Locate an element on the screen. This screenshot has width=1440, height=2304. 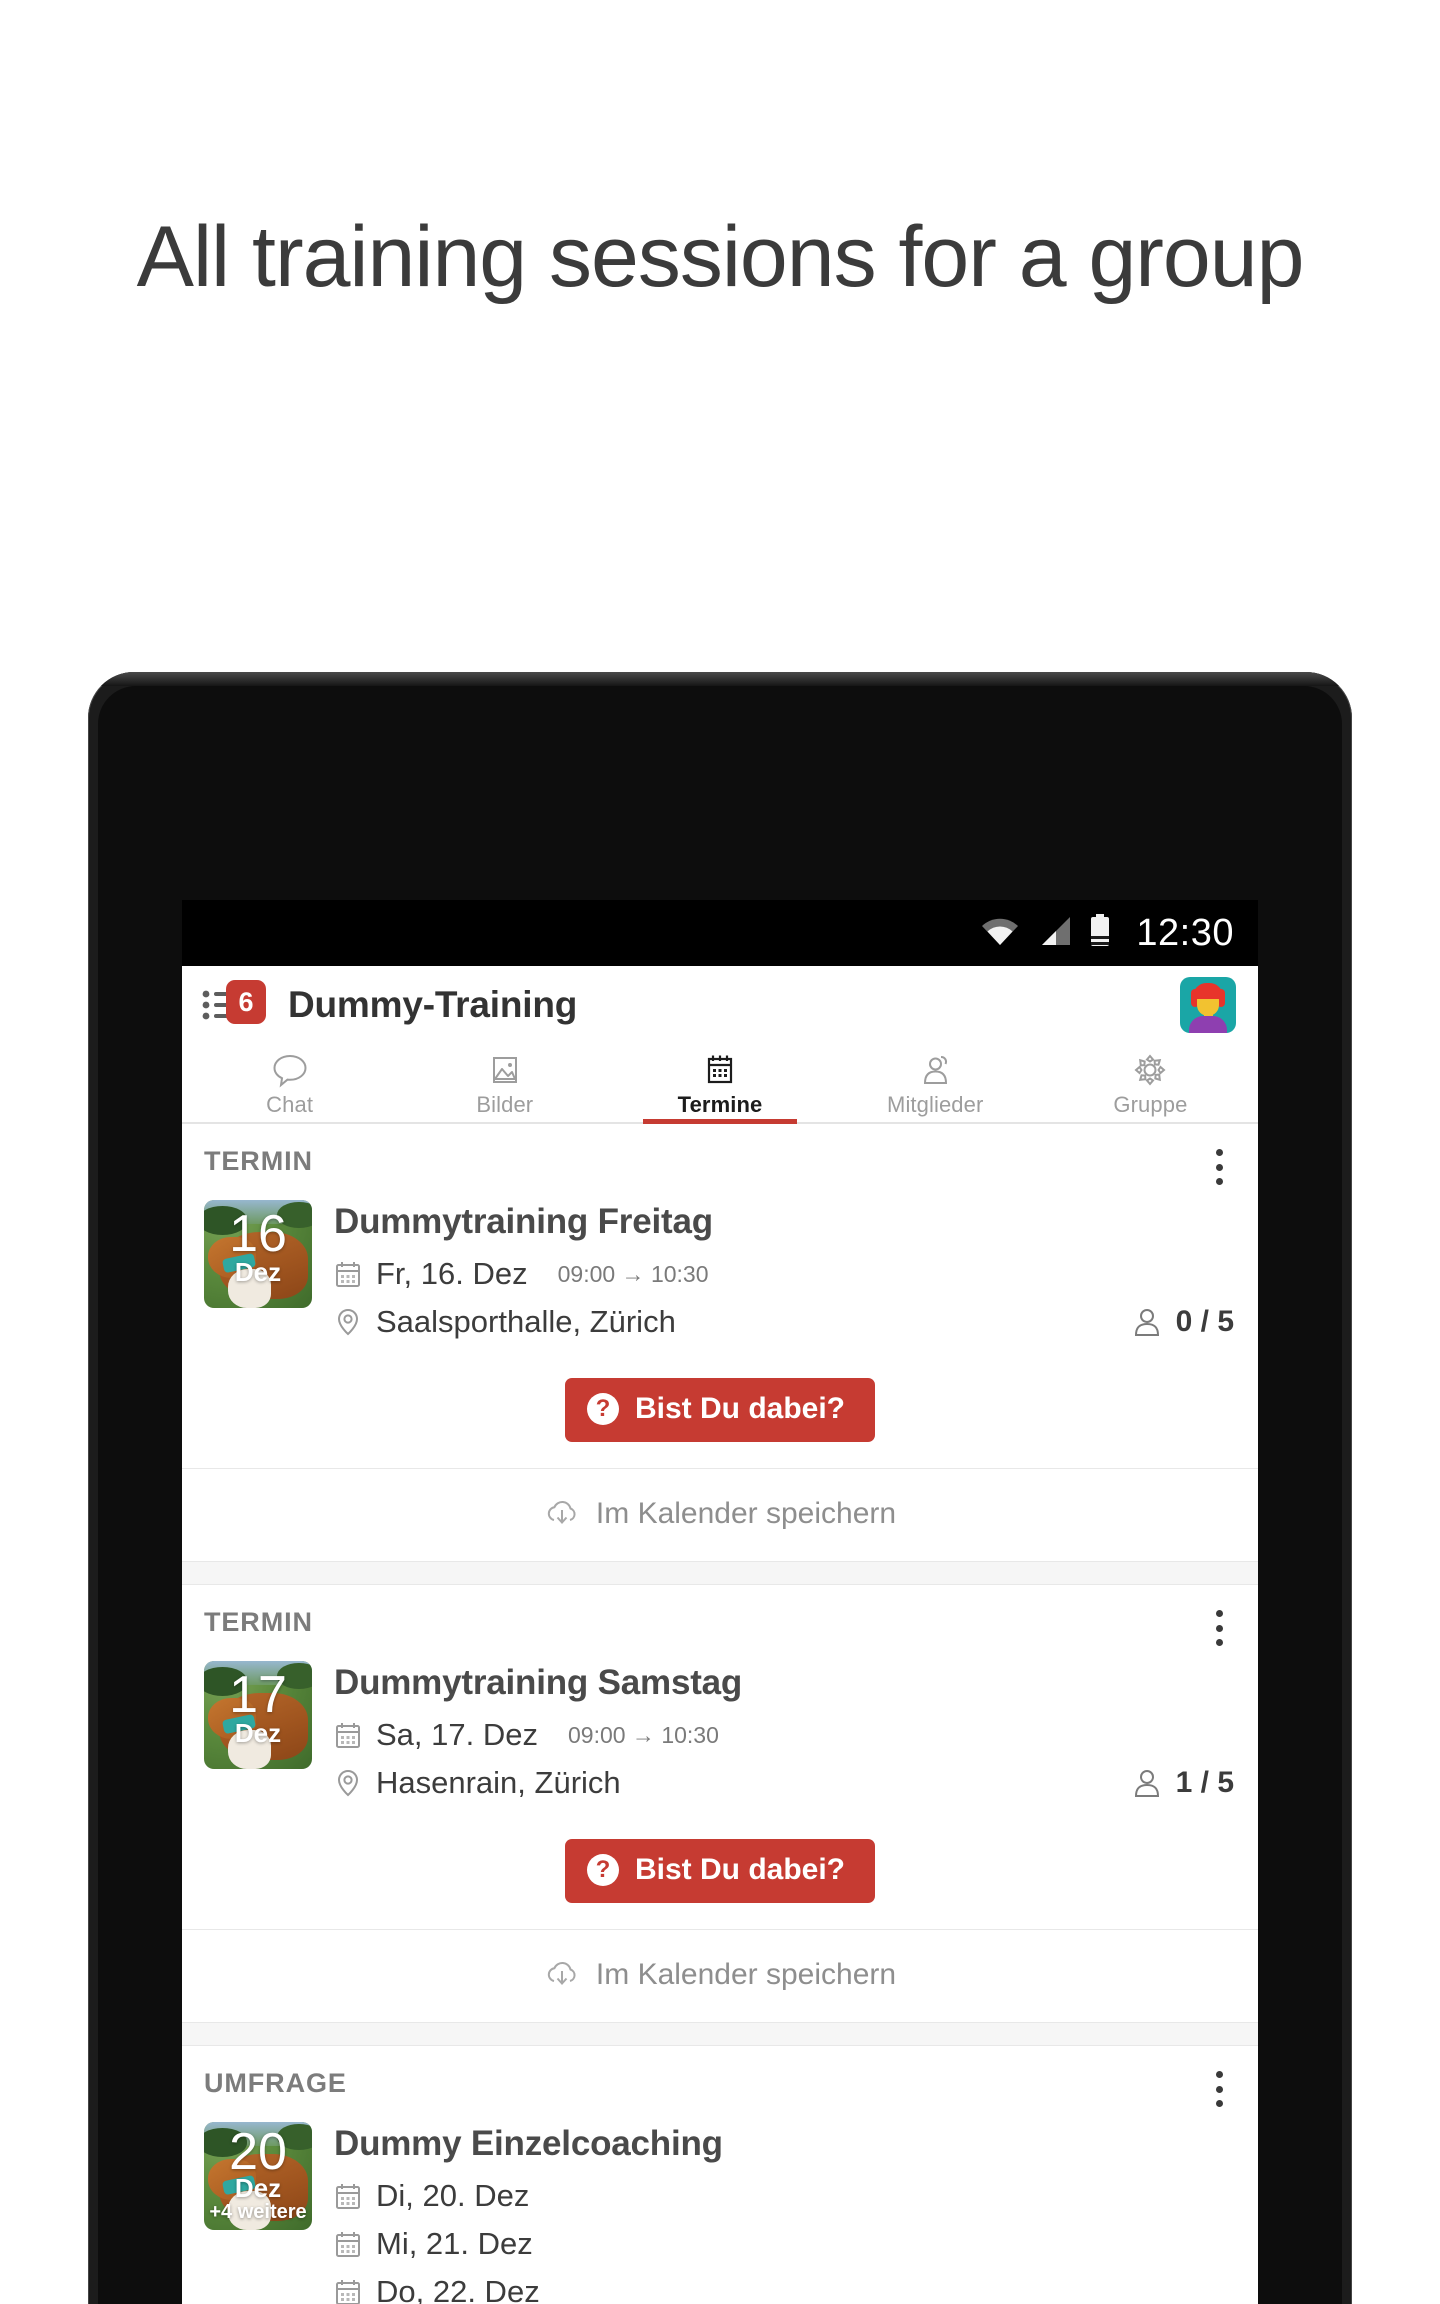
tab-chat: Chat is located at coordinates (289, 1083).